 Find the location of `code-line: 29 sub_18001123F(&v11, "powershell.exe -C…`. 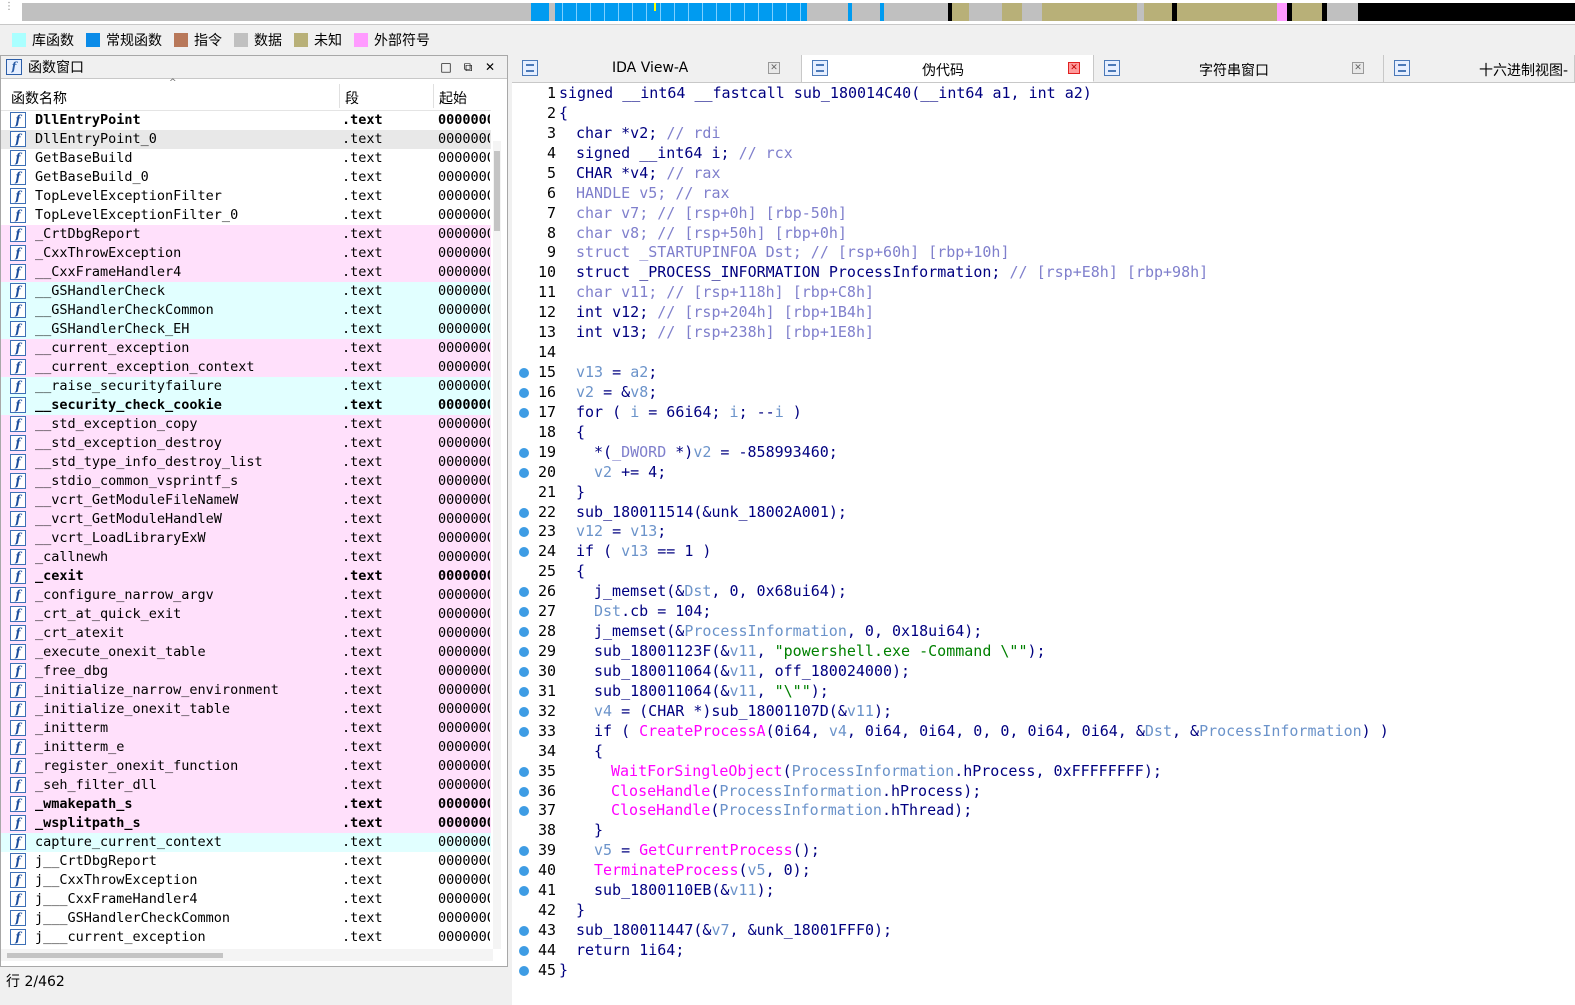

code-line: 29 sub_18001123F(&v11, "powershell.exe -C… is located at coordinates (1043, 652).